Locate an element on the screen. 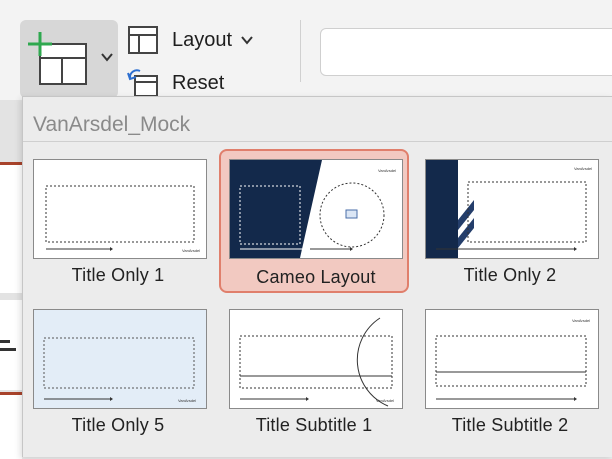  ribbon-divider is located at coordinates (300, 51).